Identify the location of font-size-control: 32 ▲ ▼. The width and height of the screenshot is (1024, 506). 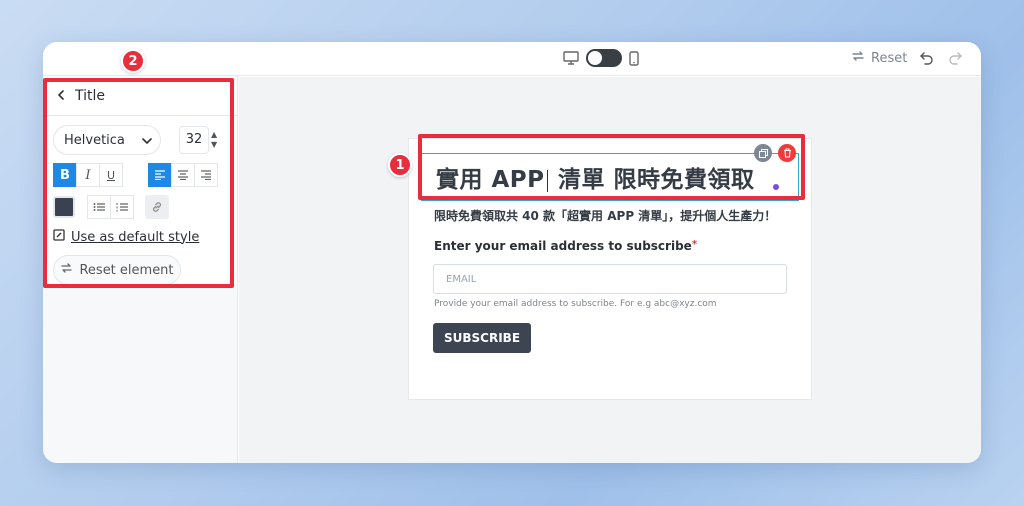
(198, 140).